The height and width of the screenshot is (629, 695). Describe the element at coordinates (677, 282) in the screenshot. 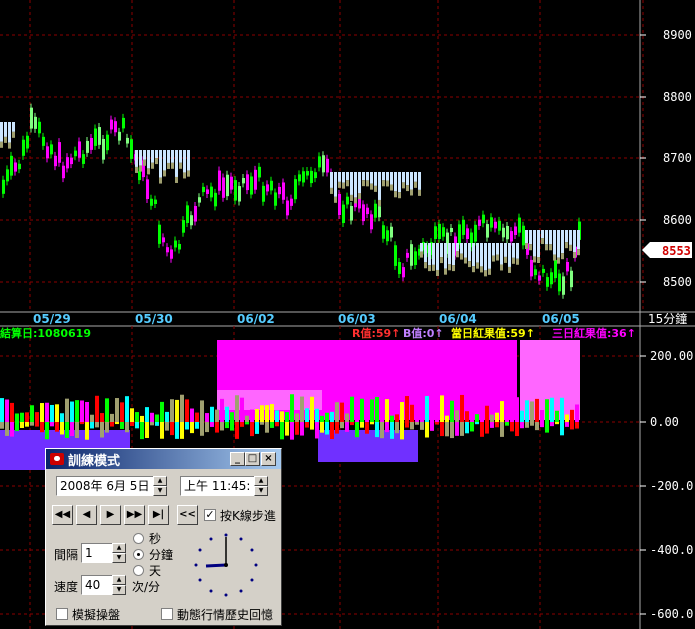

I see `price-tick: 8500` at that location.